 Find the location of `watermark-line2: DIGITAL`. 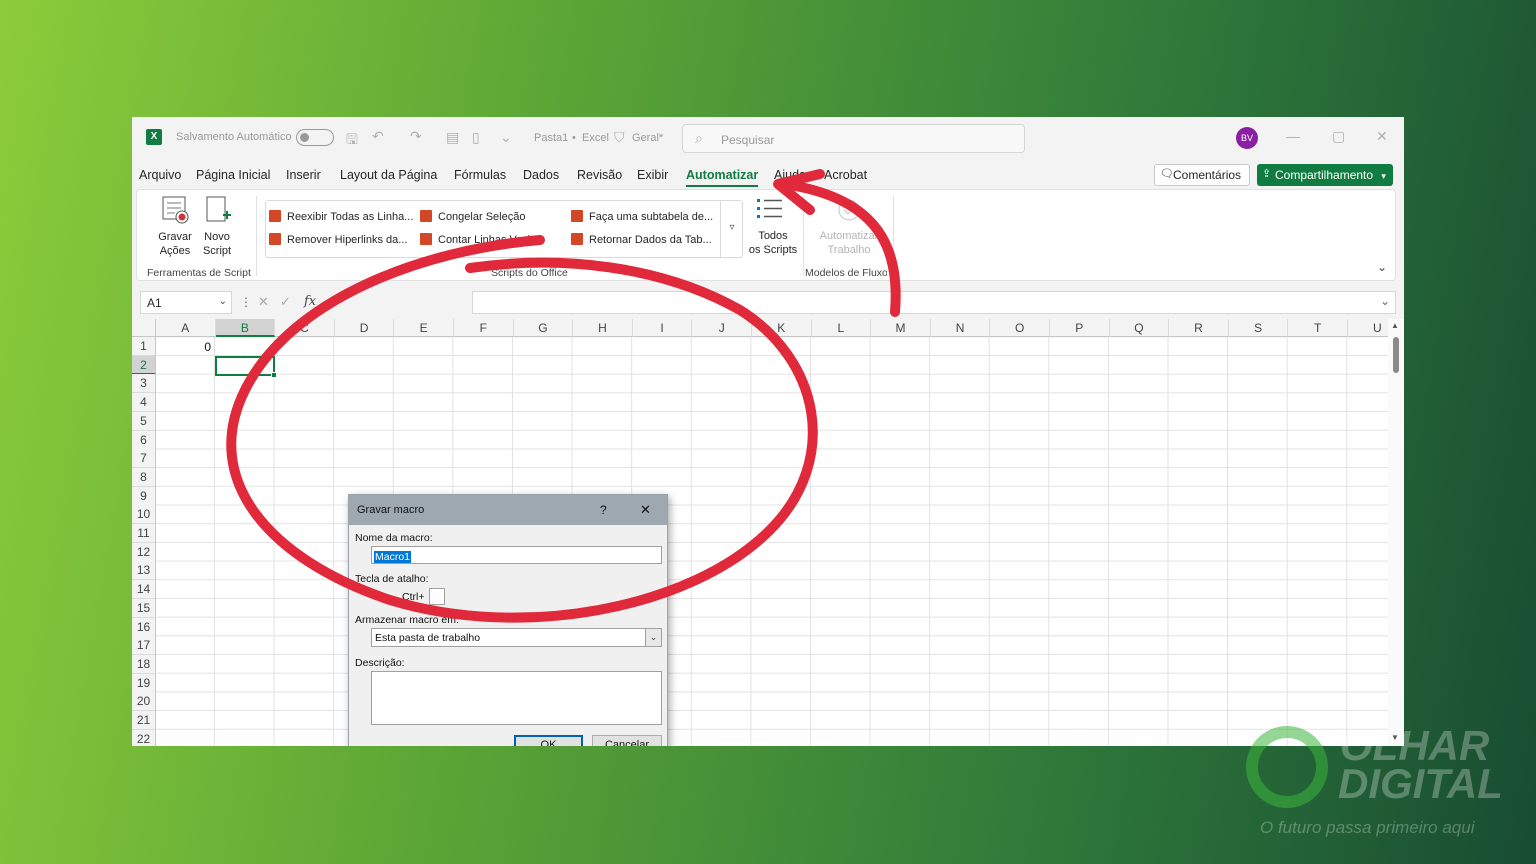

watermark-line2: DIGITAL is located at coordinates (1420, 783).